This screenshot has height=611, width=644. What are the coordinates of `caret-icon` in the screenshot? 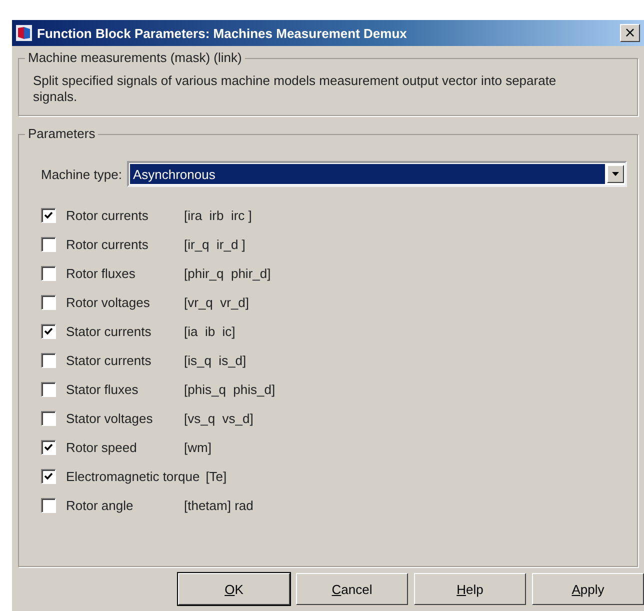 It's located at (615, 174).